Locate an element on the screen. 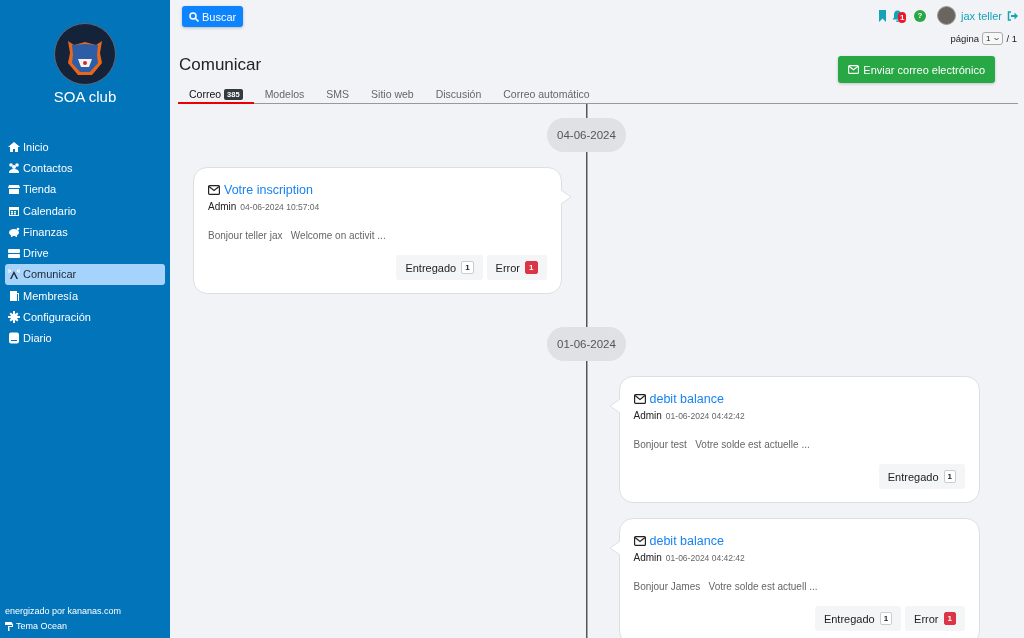  door-icon is located at coordinates (14, 295).